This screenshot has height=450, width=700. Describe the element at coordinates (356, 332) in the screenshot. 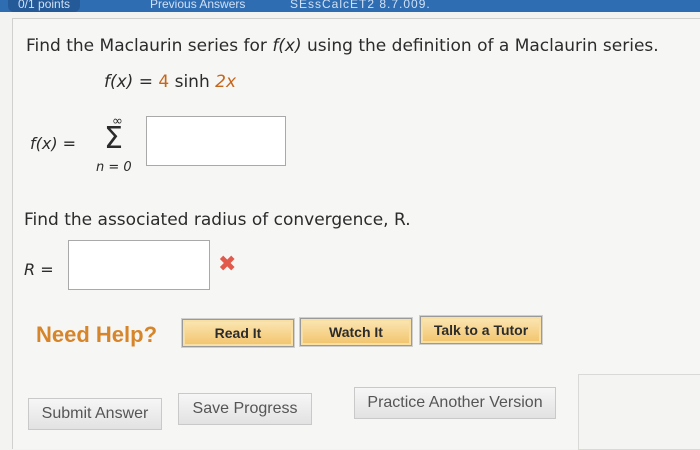

I see `watch-it-button: Watch It` at that location.